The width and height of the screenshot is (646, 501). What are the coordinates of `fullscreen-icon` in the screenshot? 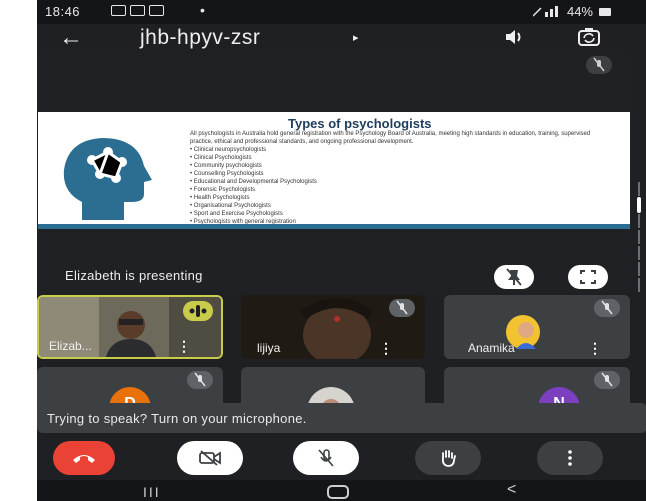 It's located at (588, 277).